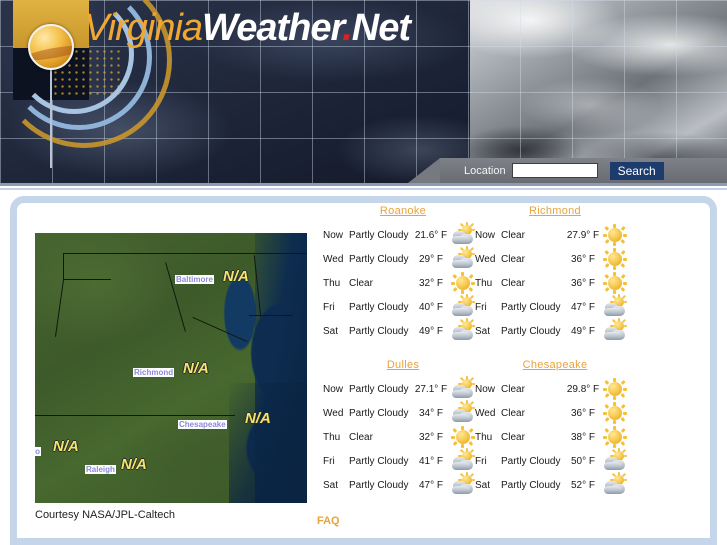  What do you see at coordinates (268, 443) in the screenshot?
I see `map-ocean-water-bay` at bounding box center [268, 443].